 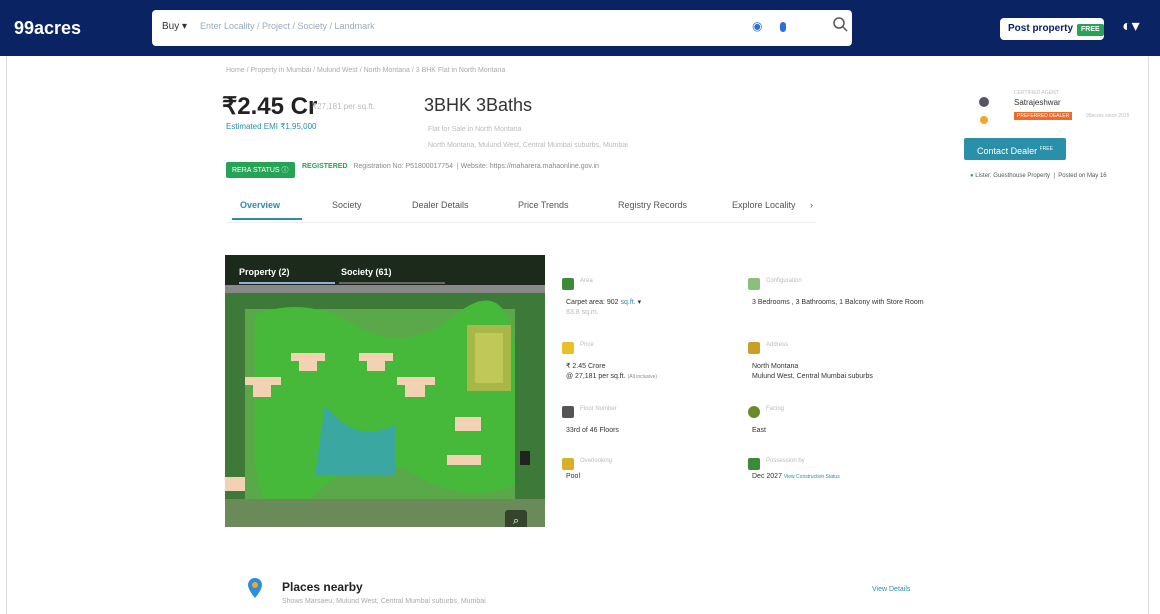 What do you see at coordinates (568, 284) in the screenshot?
I see `area-icon` at bounding box center [568, 284].